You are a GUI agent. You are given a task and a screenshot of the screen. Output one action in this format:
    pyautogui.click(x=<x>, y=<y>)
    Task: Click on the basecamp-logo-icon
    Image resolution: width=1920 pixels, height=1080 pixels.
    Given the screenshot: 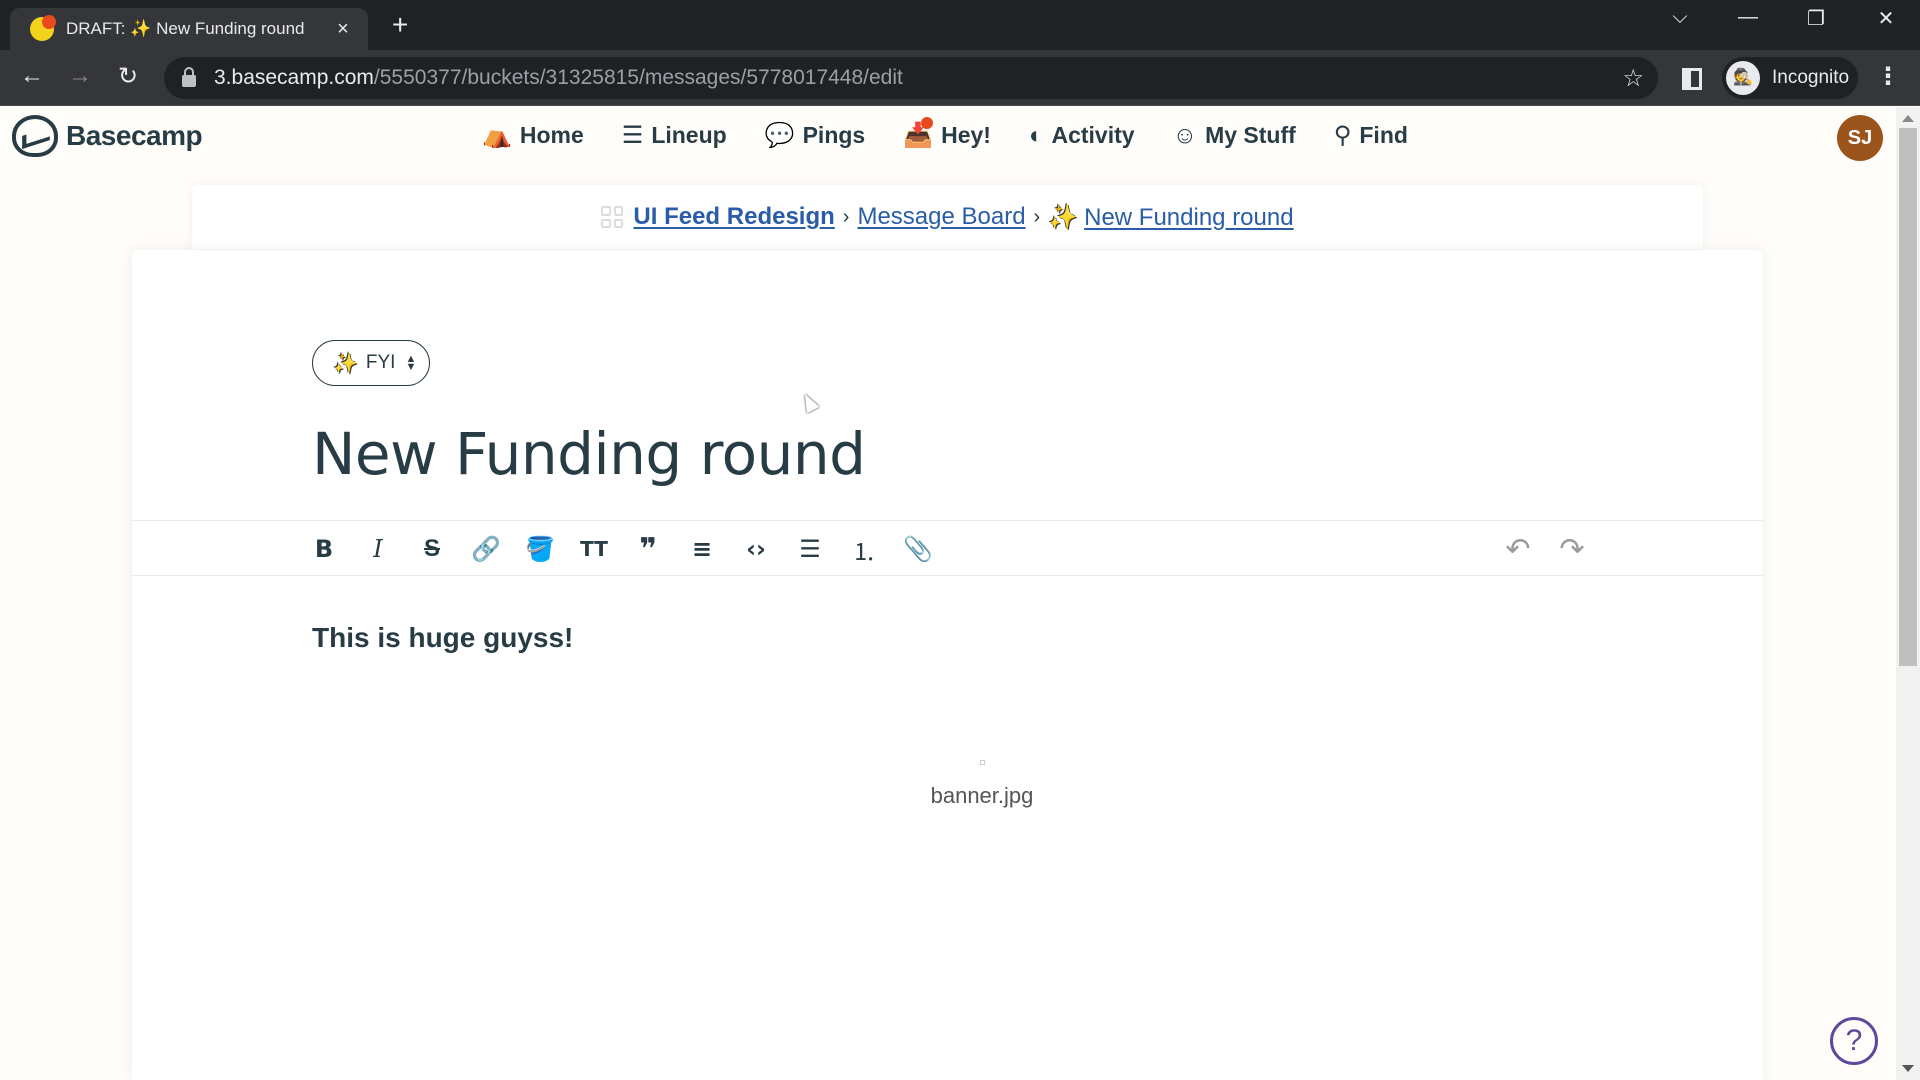 What is the action you would take?
    pyautogui.click(x=35, y=136)
    